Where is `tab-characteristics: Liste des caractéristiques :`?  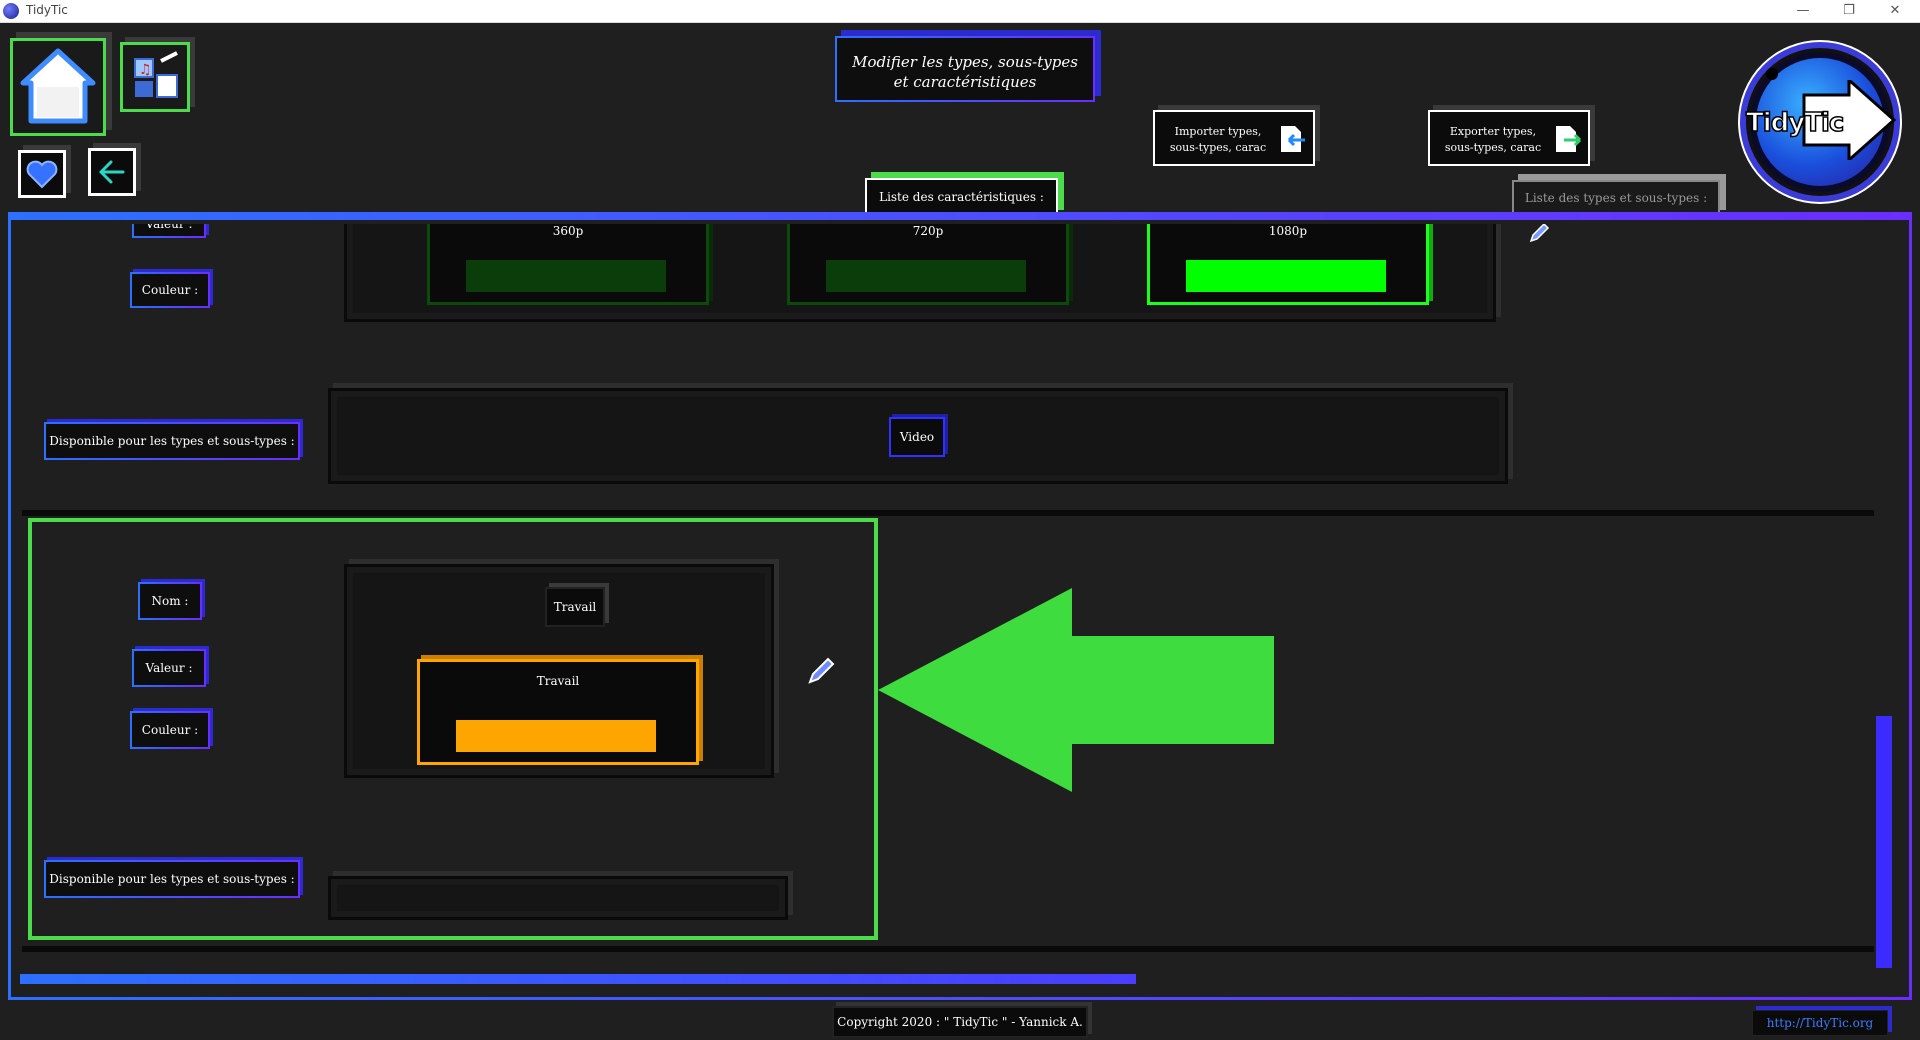
tab-characteristics: Liste des caractéristiques : is located at coordinates (961, 197).